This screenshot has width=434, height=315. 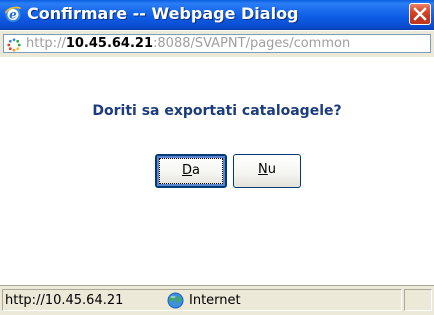 What do you see at coordinates (64, 300) in the screenshot?
I see `status-url: http://10.45.64.21` at bounding box center [64, 300].